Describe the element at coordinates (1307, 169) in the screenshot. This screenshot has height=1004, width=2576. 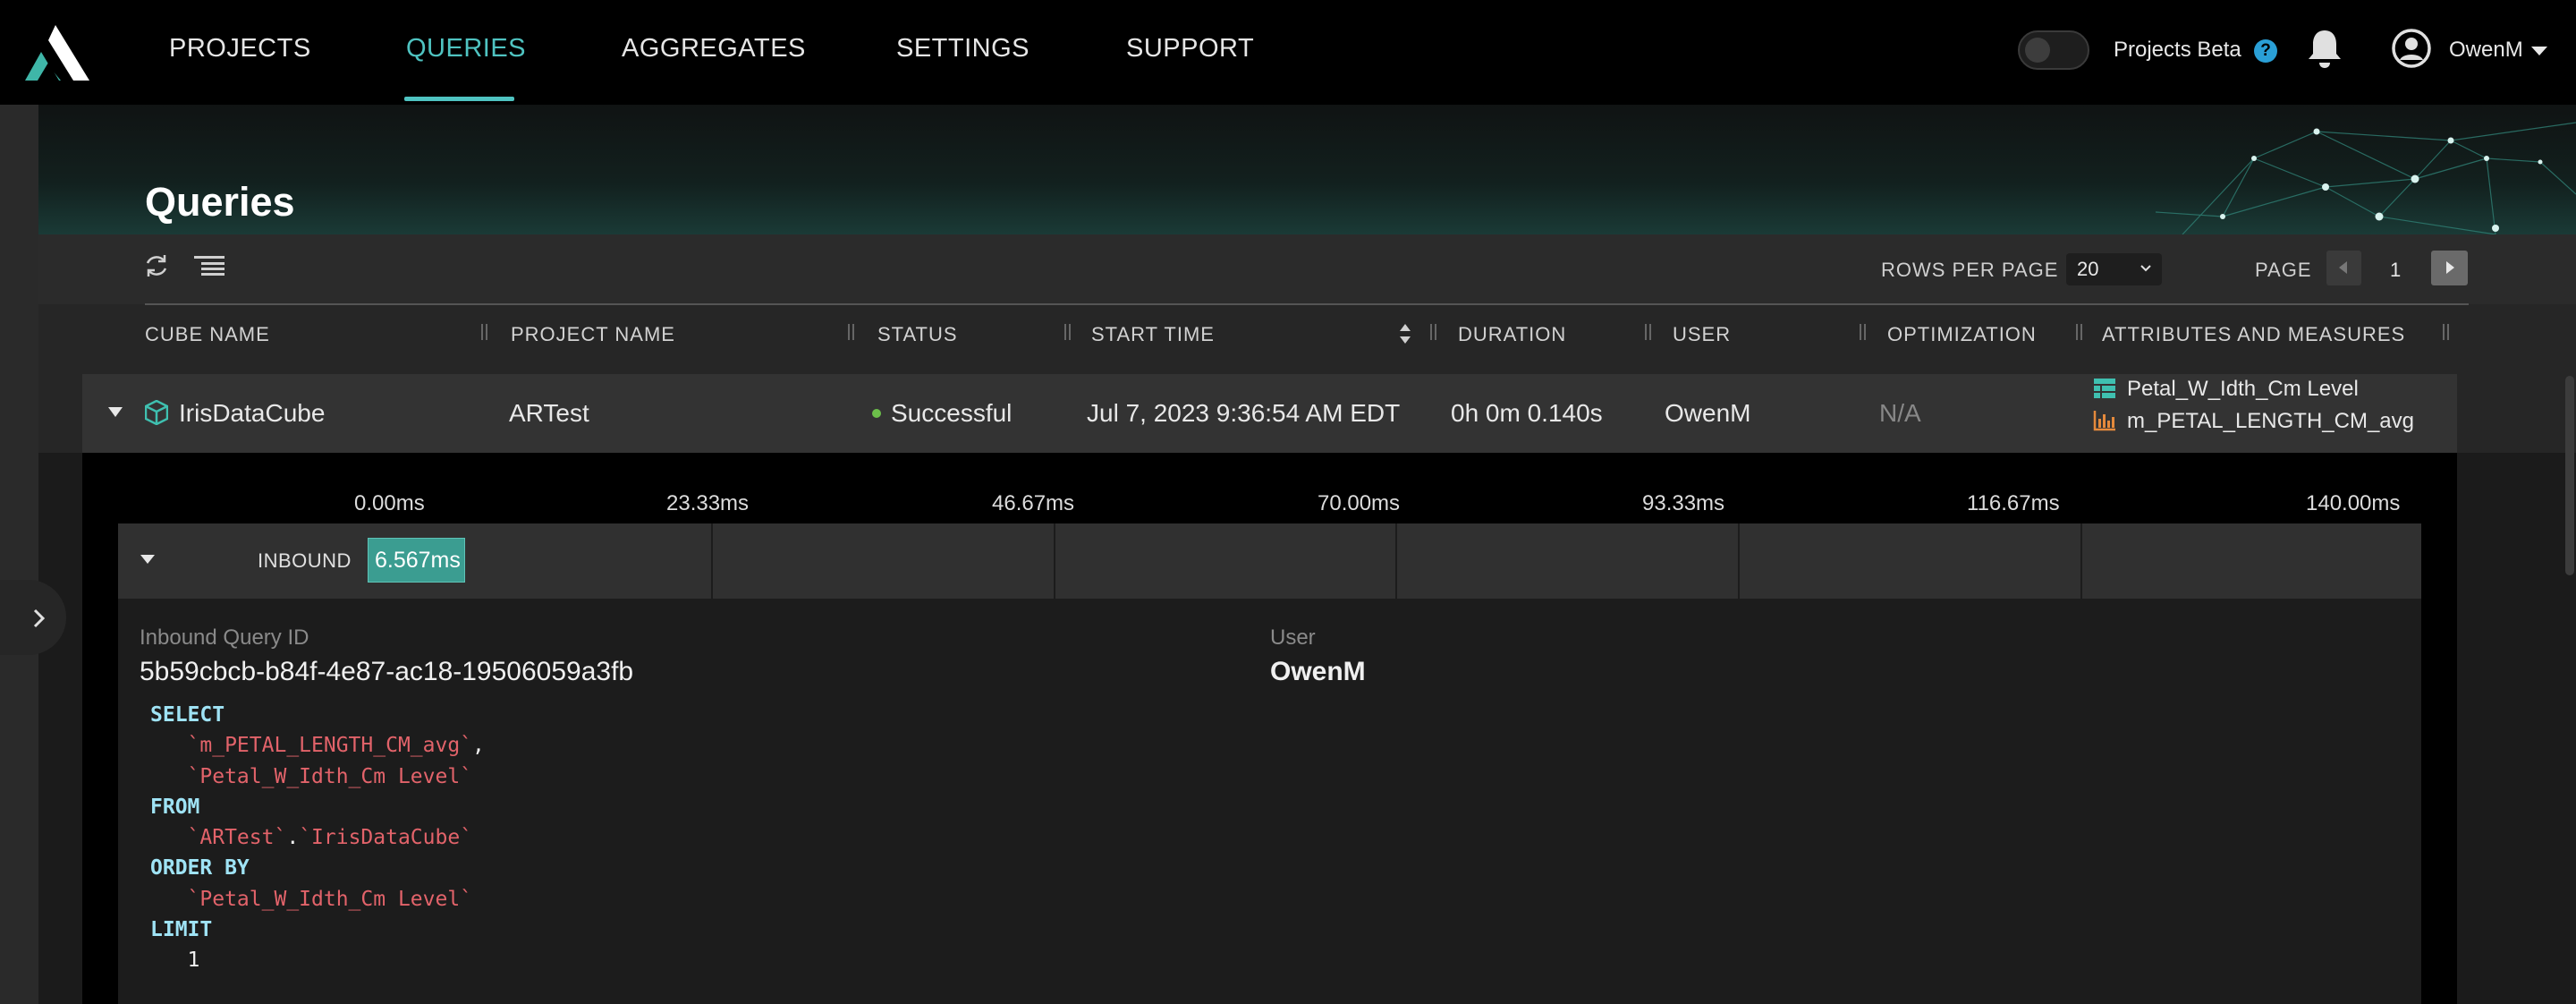
I see `page-header-banner` at that location.